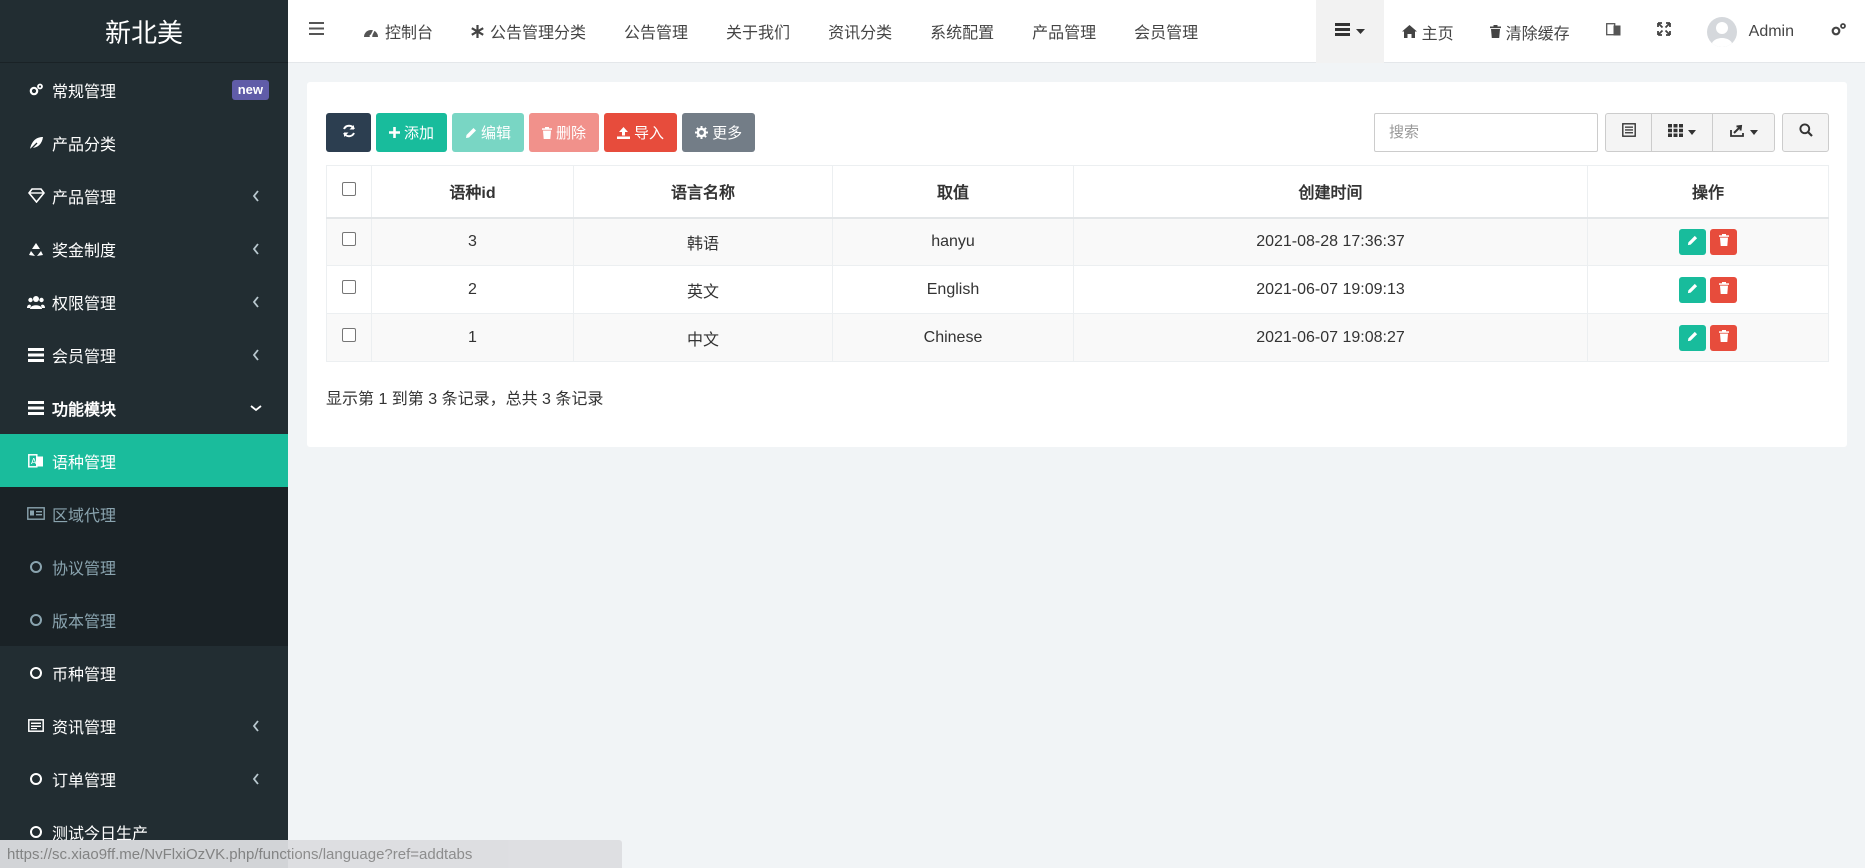 This screenshot has height=868, width=1865. Describe the element at coordinates (1721, 31) in the screenshot. I see `avatar` at that location.